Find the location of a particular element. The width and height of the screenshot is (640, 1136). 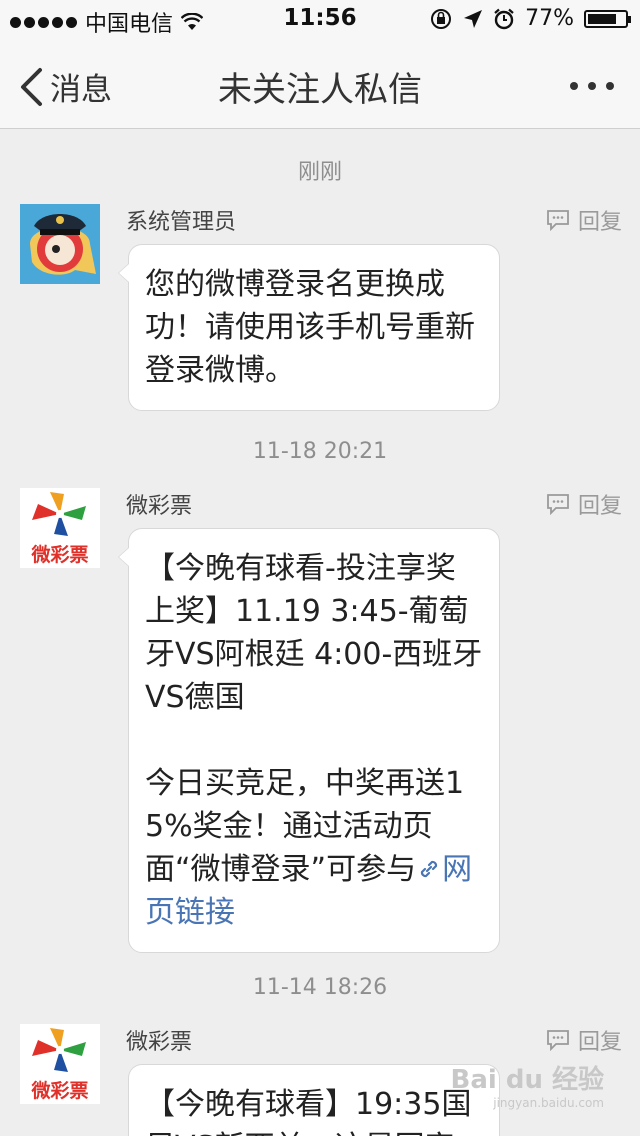

status-bar: 中国电信 11:56 77% is located at coordinates (320, 20).